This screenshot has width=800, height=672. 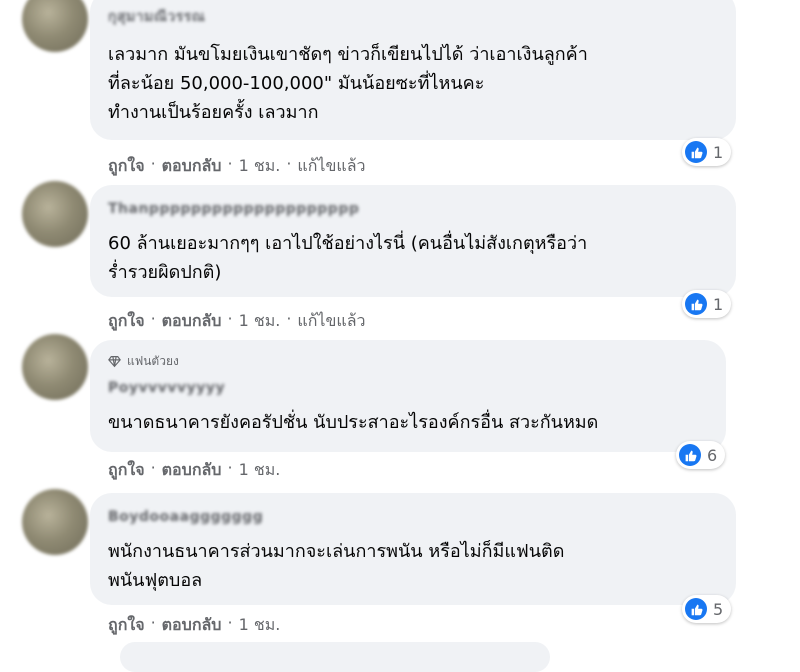 What do you see at coordinates (185, 517) in the screenshot?
I see `commenter-name: Boydooaaggggggg` at bounding box center [185, 517].